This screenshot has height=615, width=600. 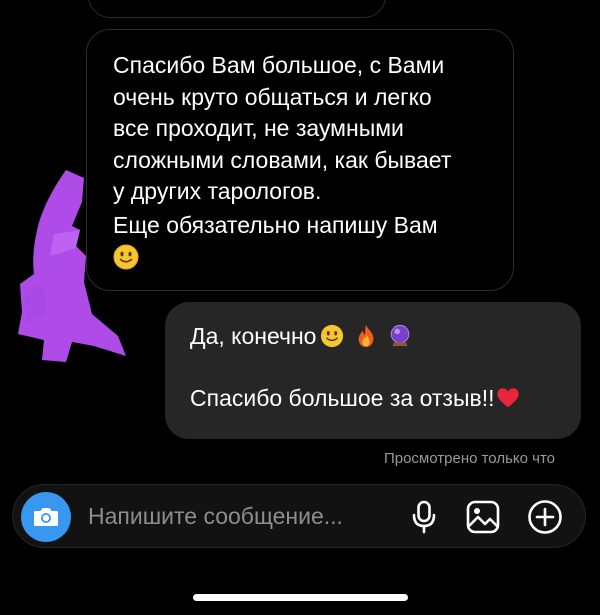 I want to click on gallery-button, so click(x=483, y=517).